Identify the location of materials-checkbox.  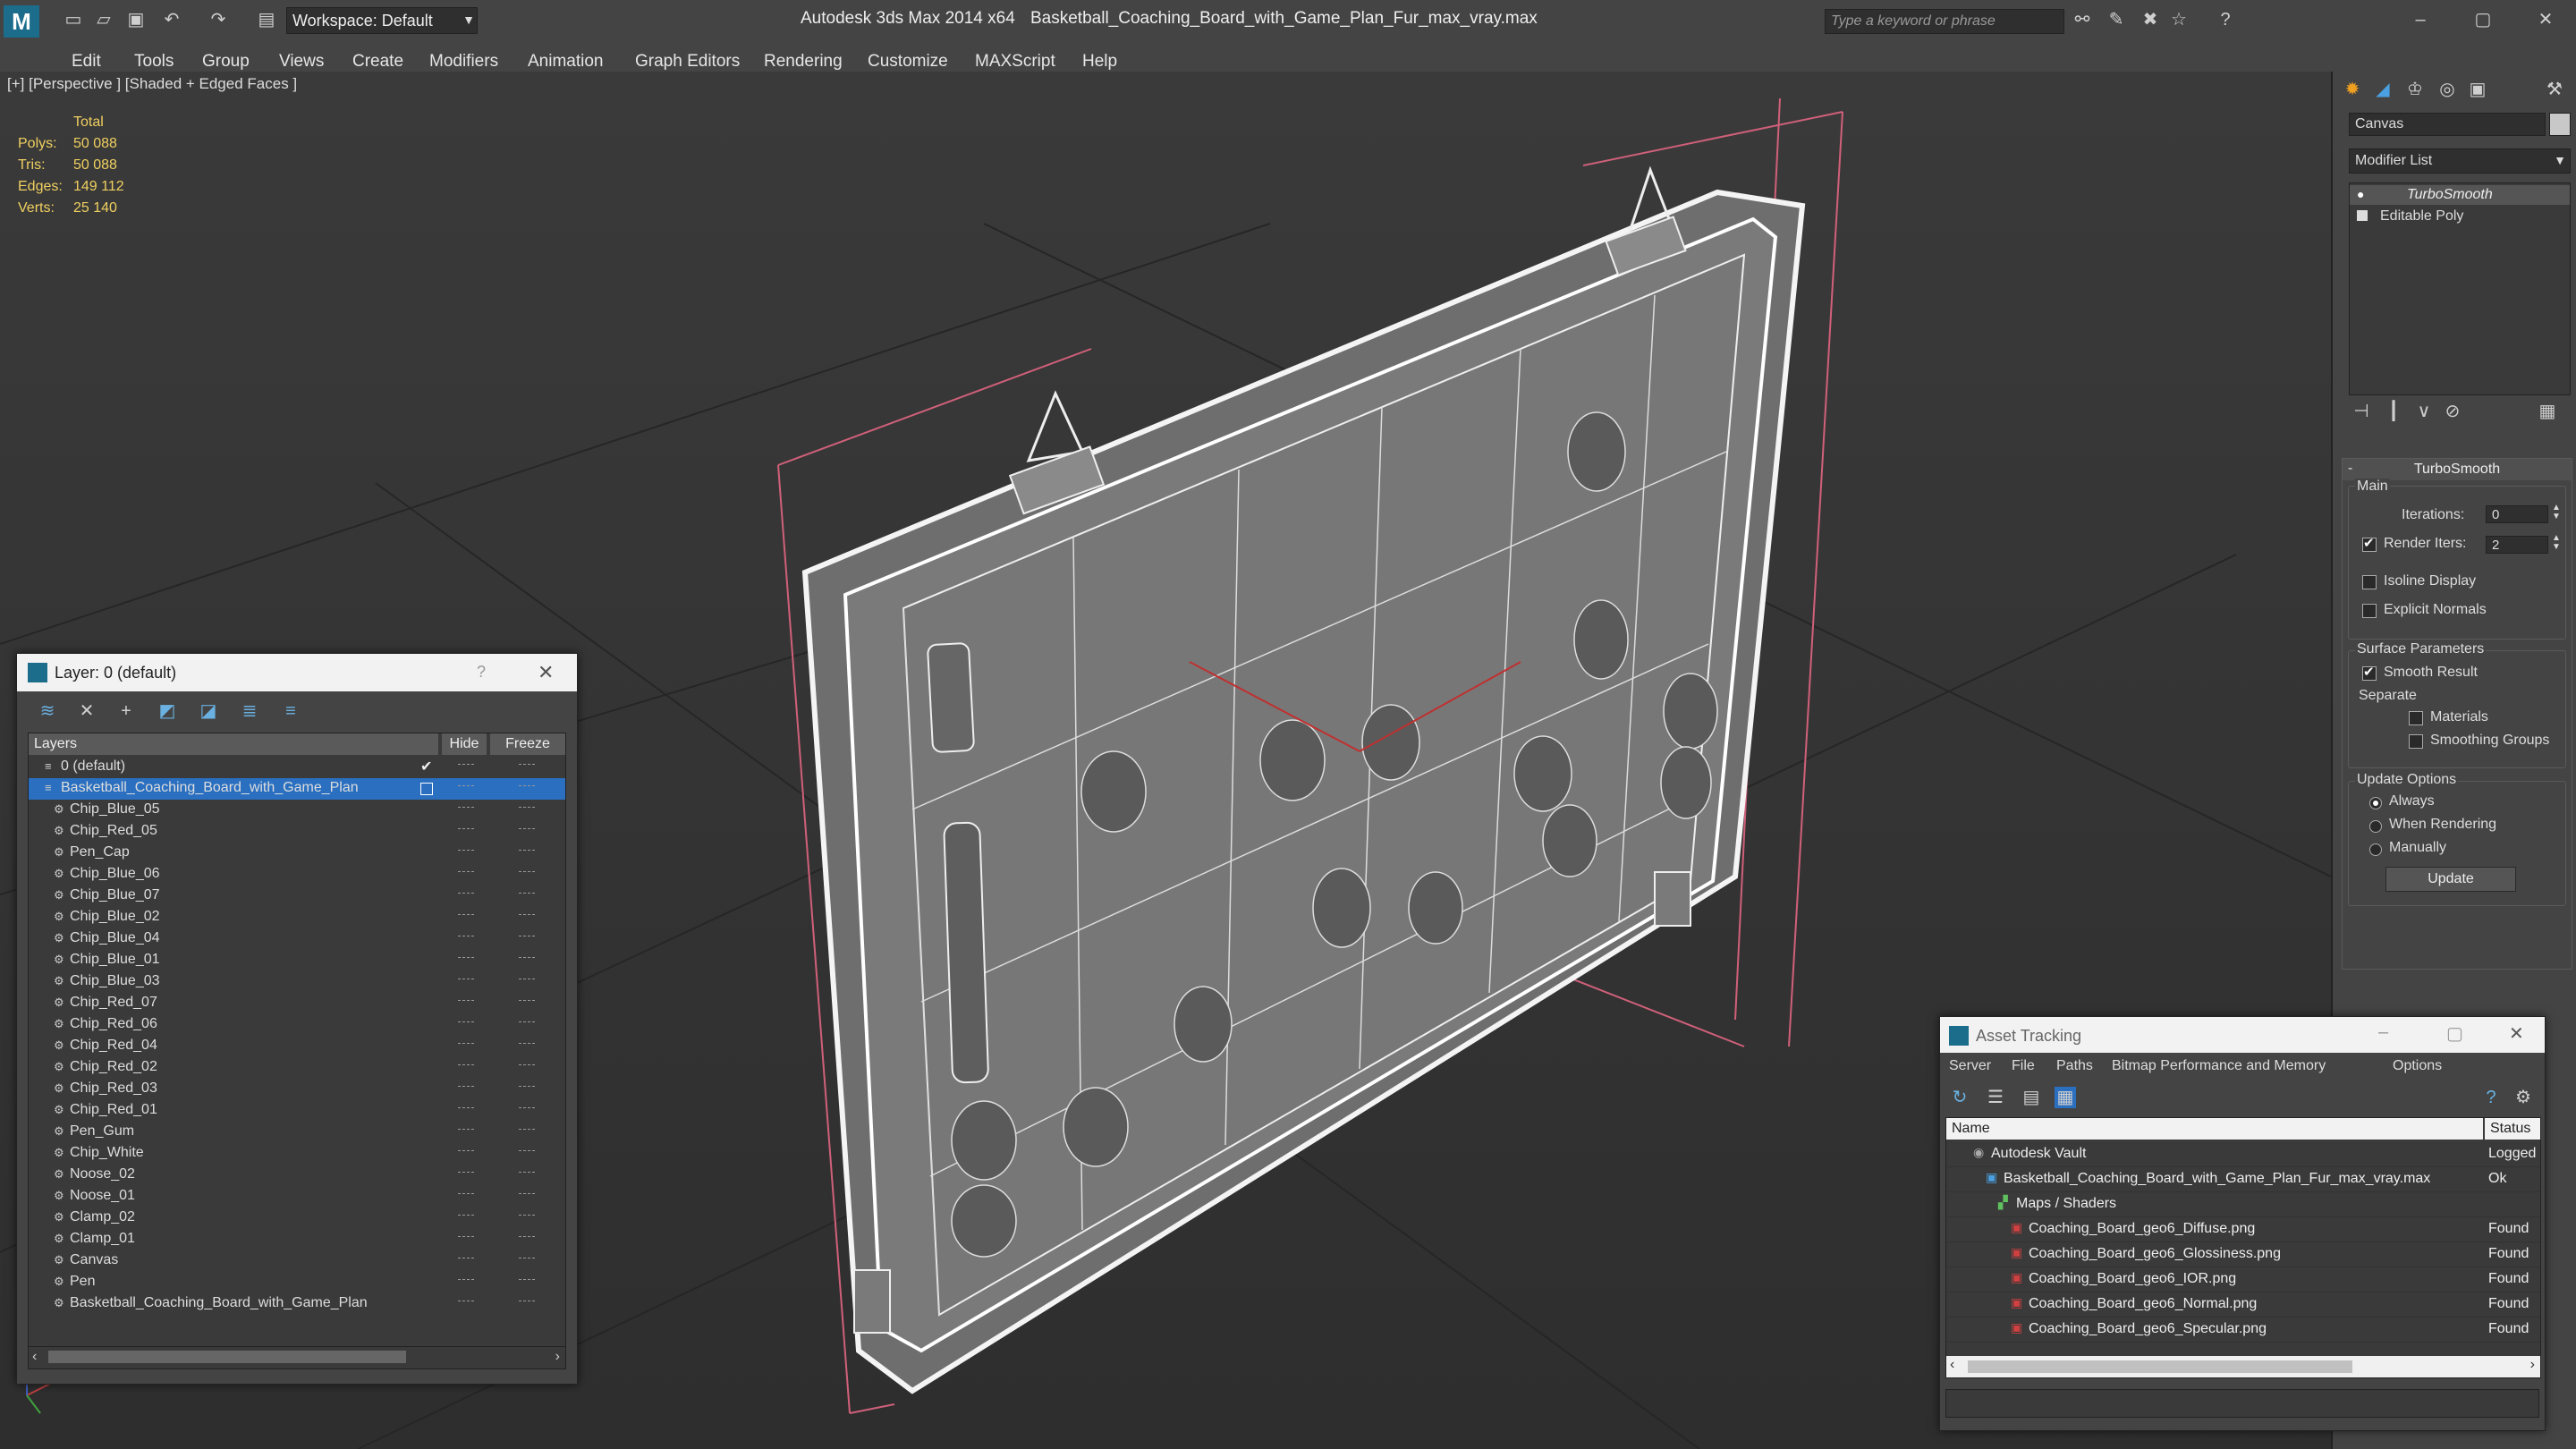
(2416, 718).